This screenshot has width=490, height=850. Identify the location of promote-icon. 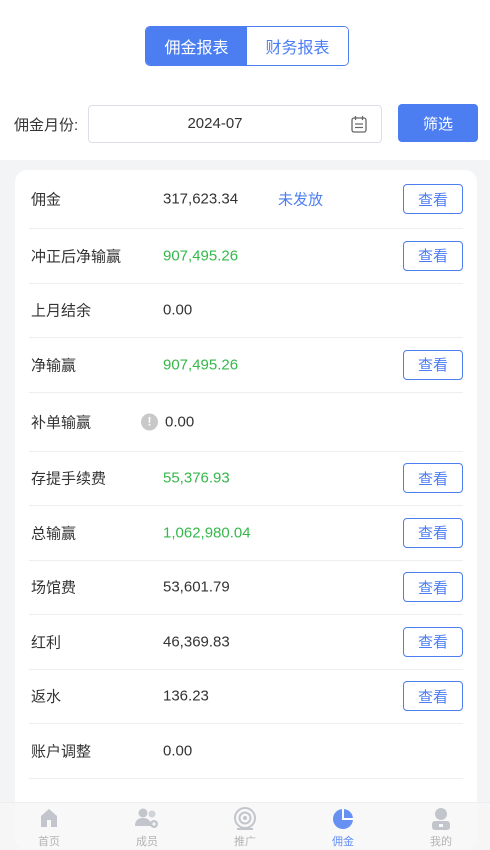
(245, 818).